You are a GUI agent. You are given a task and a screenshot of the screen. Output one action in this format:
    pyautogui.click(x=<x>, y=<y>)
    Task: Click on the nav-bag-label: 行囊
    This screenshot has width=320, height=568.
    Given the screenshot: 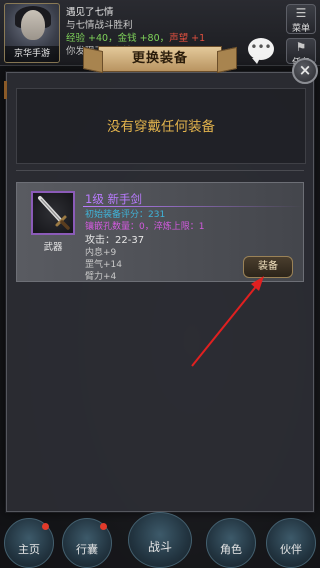 What is the action you would take?
    pyautogui.click(x=87, y=549)
    